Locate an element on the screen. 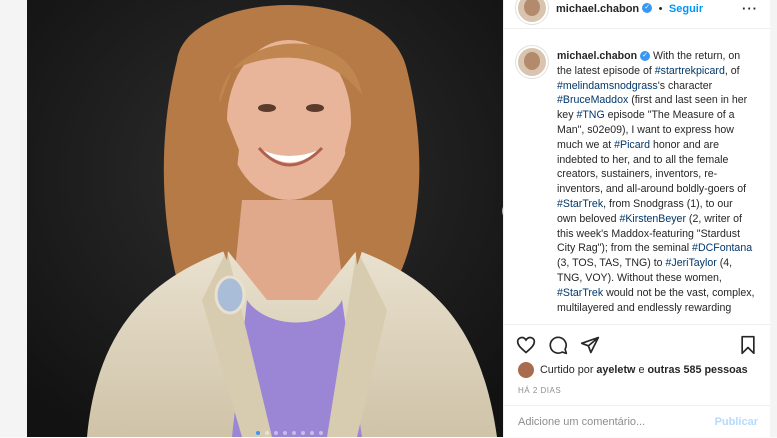 This screenshot has height=438, width=777. author-avatar is located at coordinates (532, 12).